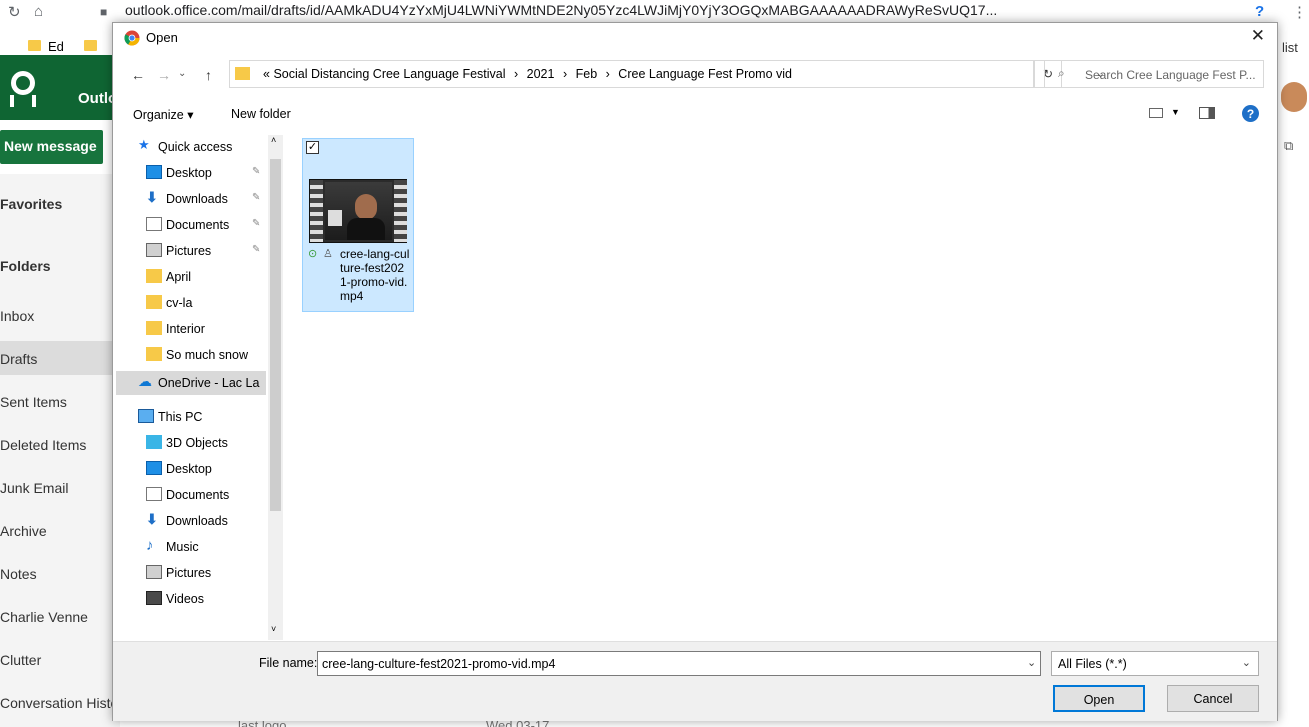 The height and width of the screenshot is (727, 1309). What do you see at coordinates (191, 383) in the screenshot?
I see `tree-item: ☁ OneDrive - Lac La` at bounding box center [191, 383].